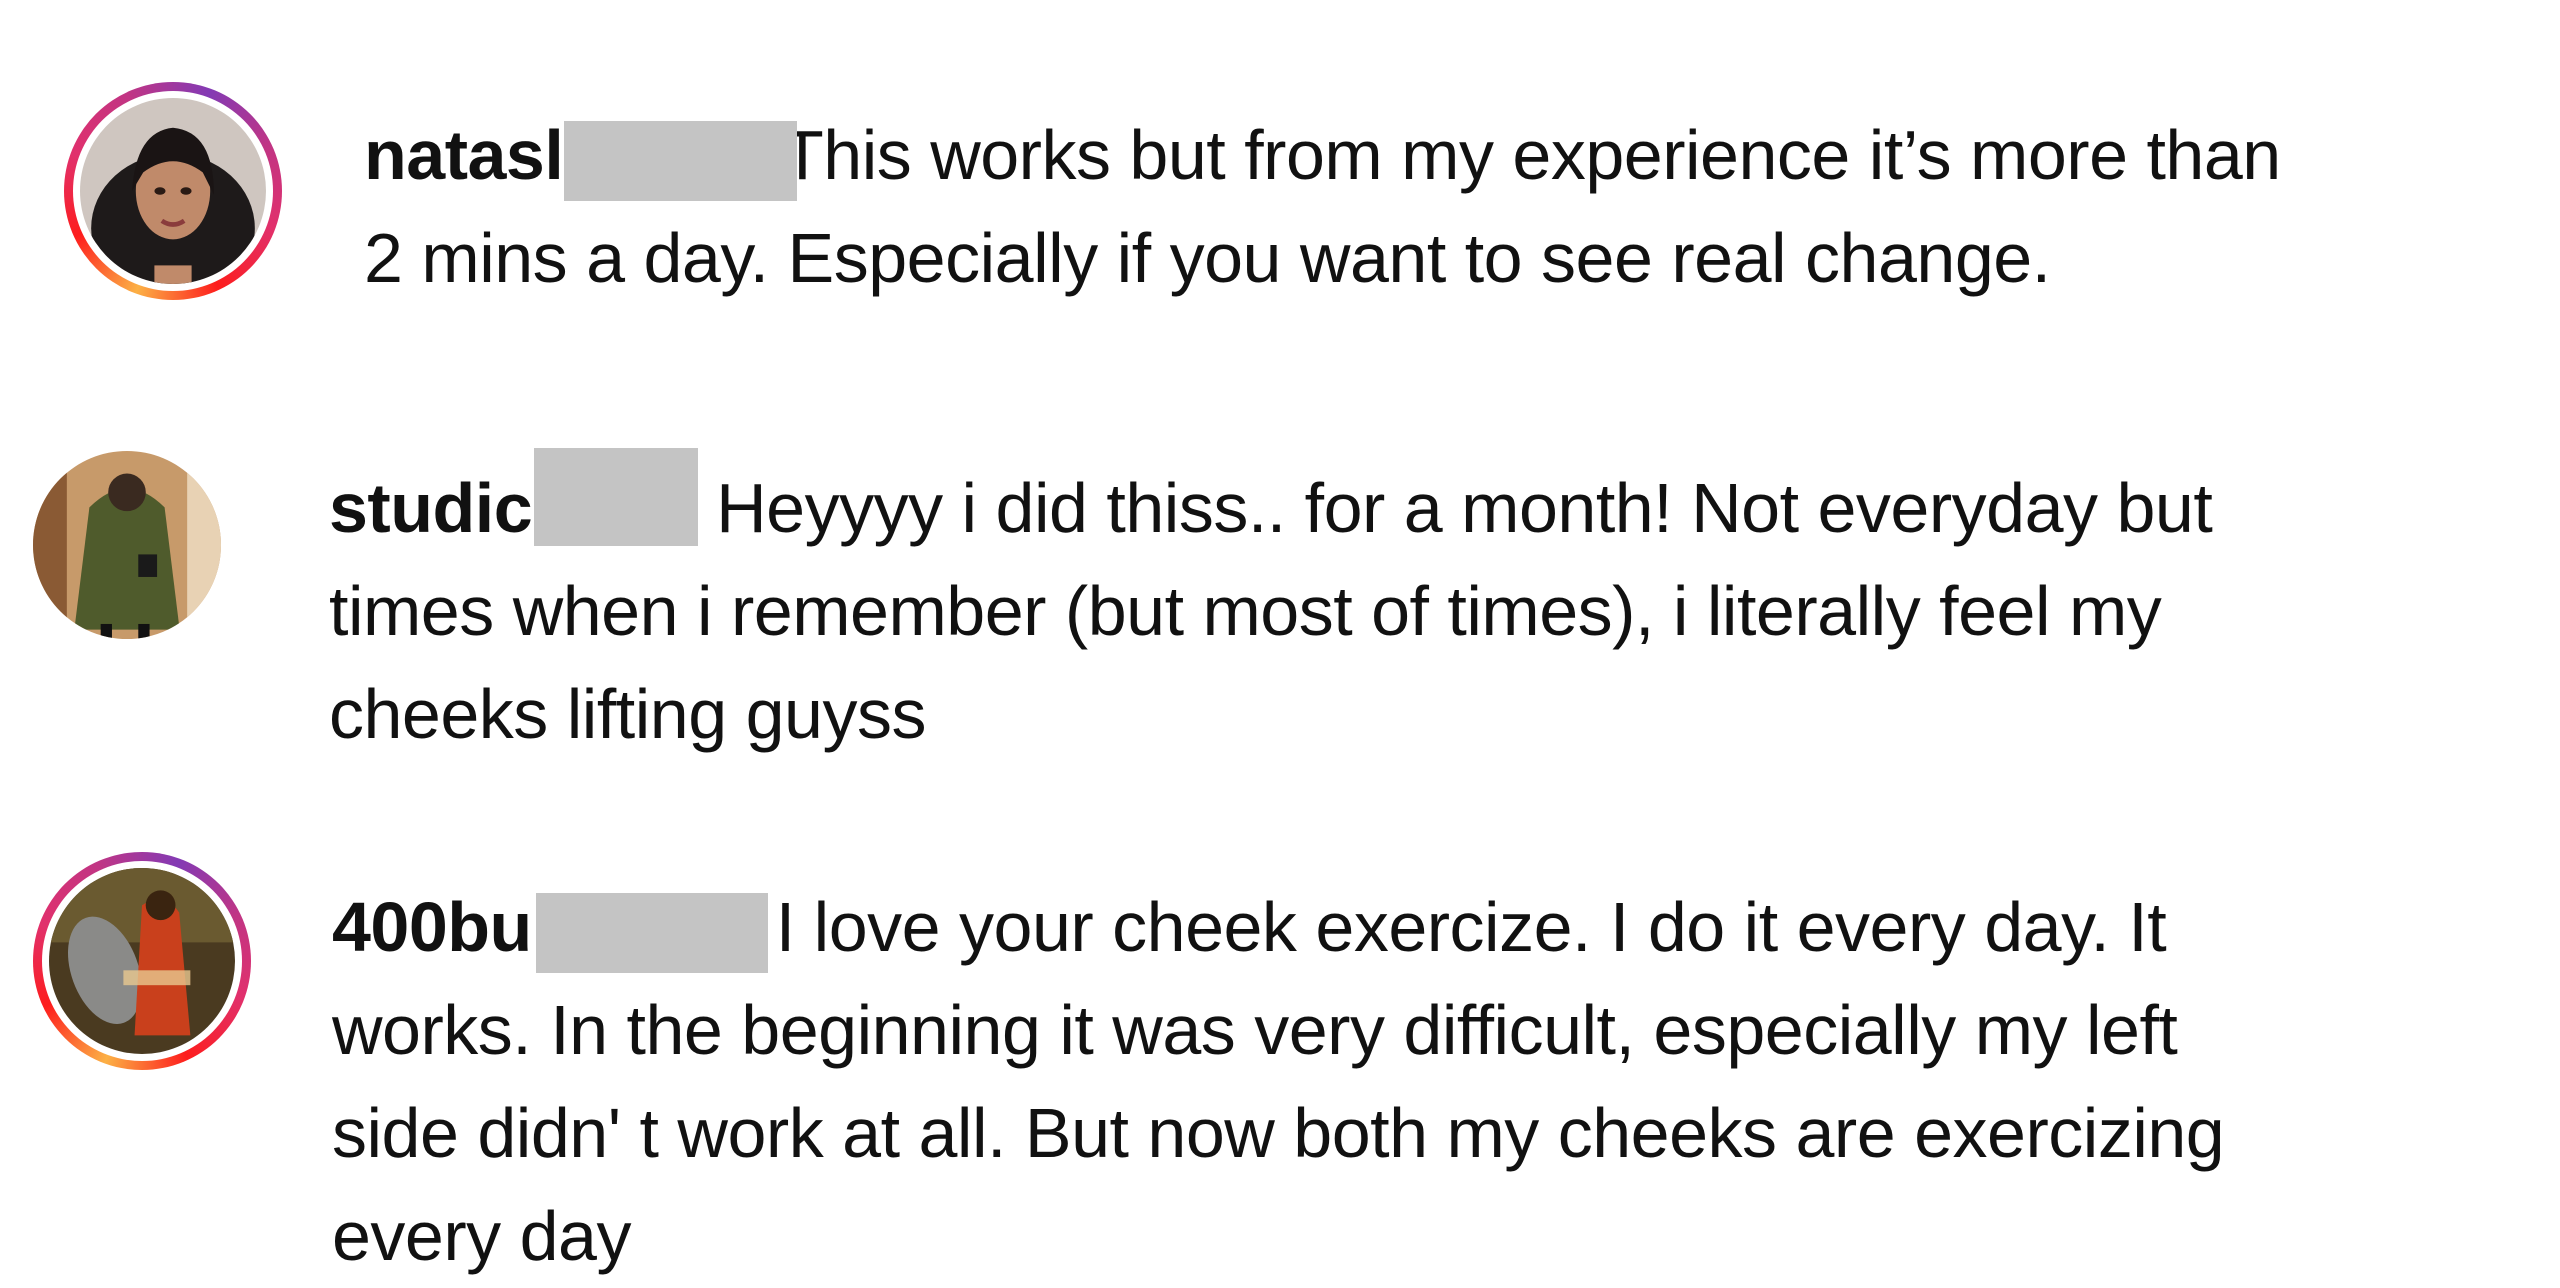  What do you see at coordinates (432, 927) in the screenshot?
I see `comment-username: 400bu` at bounding box center [432, 927].